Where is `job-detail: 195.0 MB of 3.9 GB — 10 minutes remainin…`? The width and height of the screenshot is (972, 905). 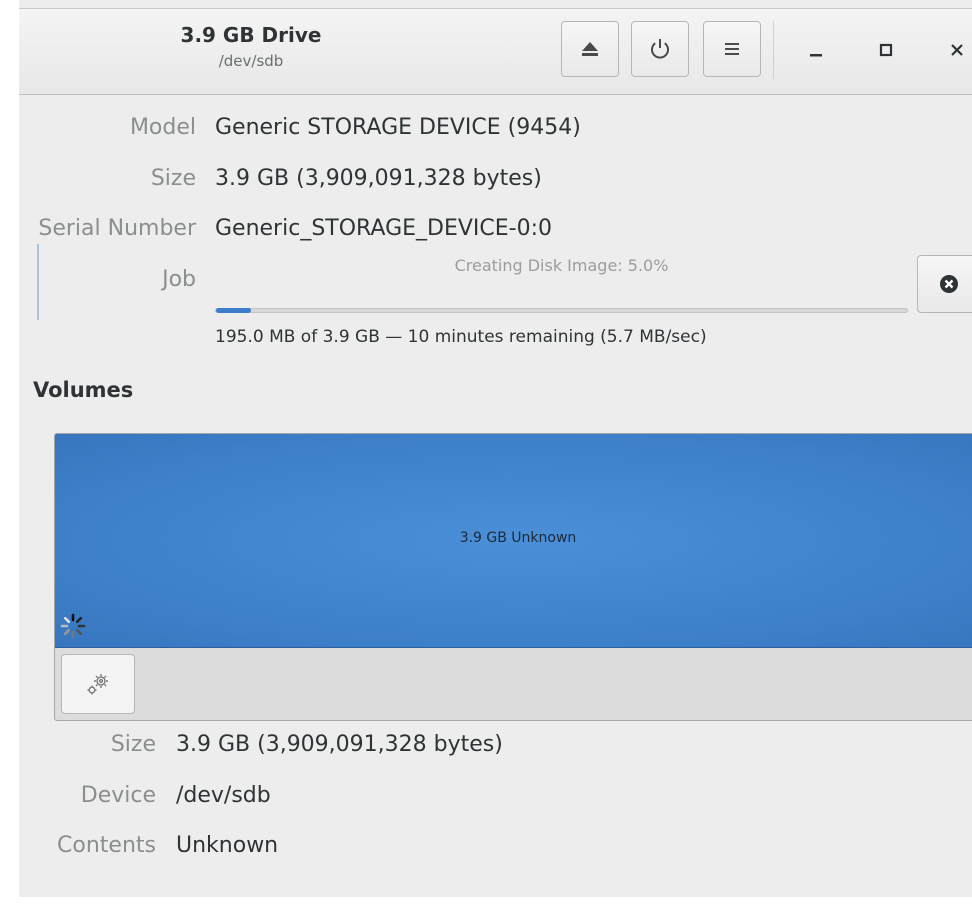
job-detail: 195.0 MB of 3.9 GB — 10 minutes remainin… is located at coordinates (461, 337).